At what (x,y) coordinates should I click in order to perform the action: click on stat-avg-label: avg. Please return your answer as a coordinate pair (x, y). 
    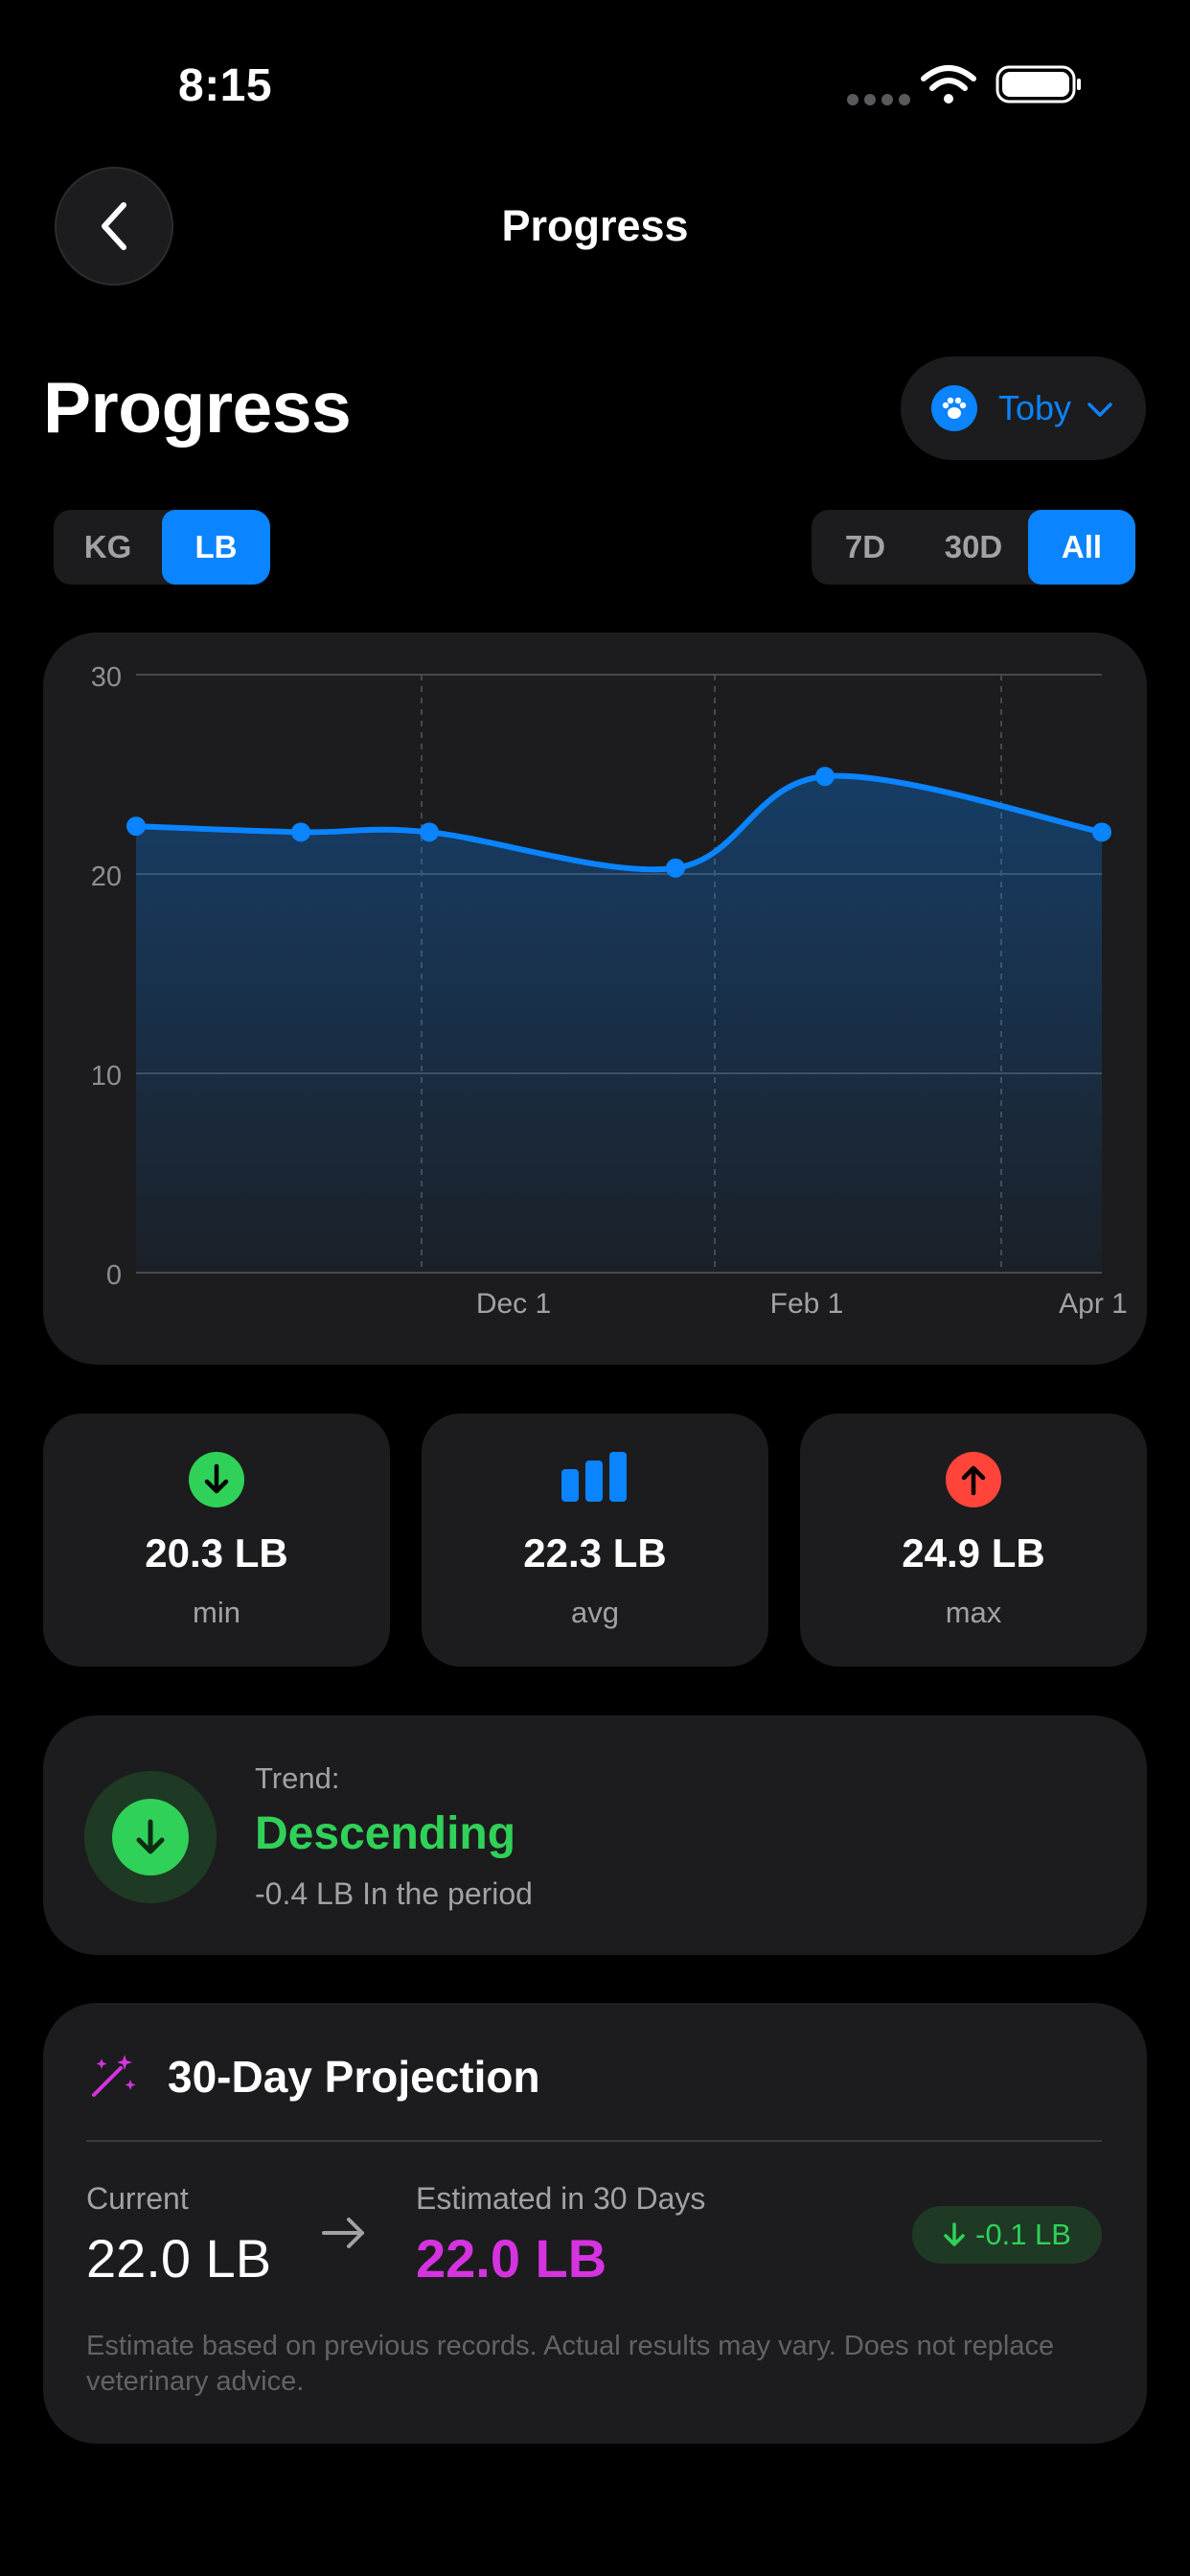
    Looking at the image, I should click on (595, 1612).